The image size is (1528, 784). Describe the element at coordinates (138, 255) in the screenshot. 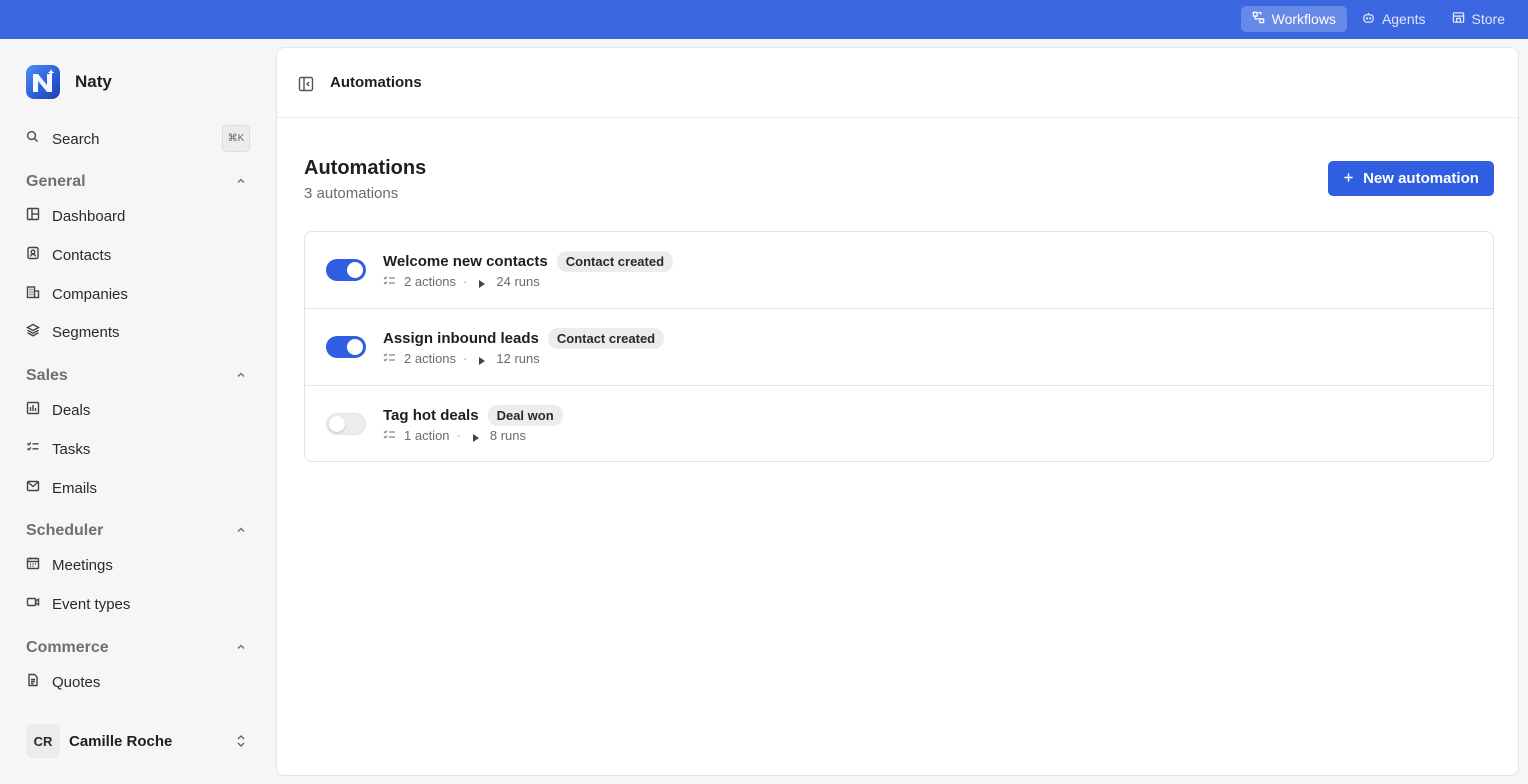

I see `sidebar-item-contacts: Contacts` at that location.